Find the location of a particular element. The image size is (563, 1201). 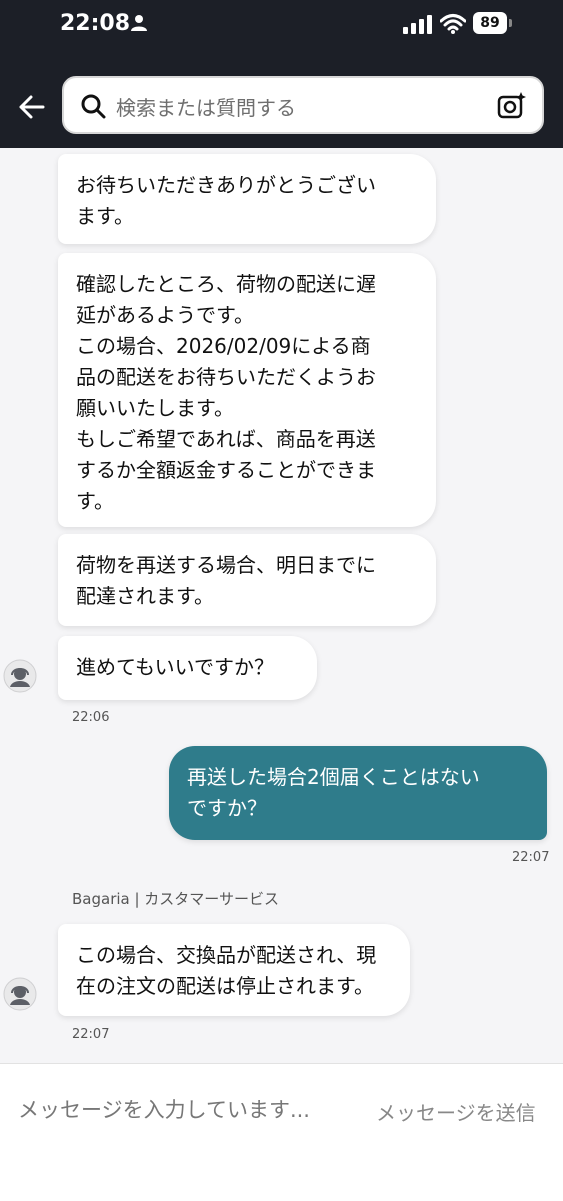

agent-message: お待ちいただきありがとうござい ます。 is located at coordinates (247, 199).